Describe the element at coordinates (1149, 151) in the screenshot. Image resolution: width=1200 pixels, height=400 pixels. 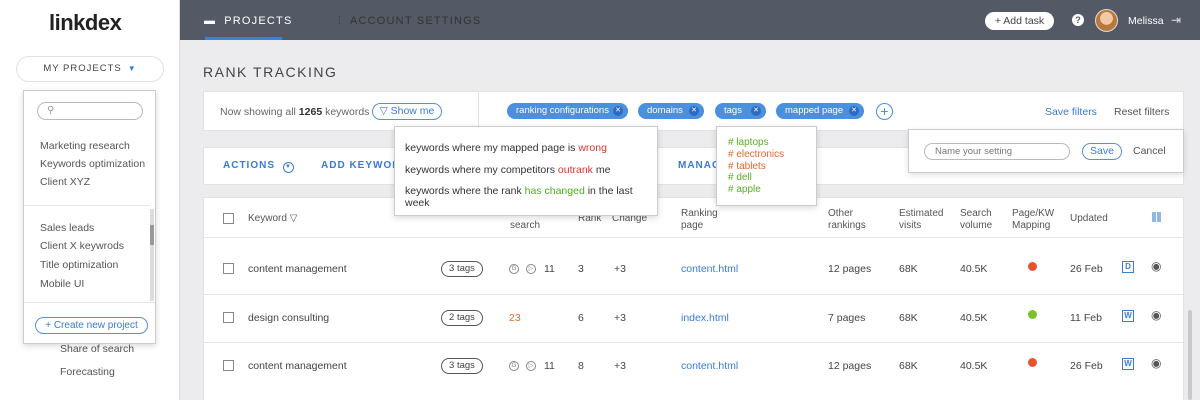
I see `cancel-button: Cancel` at that location.